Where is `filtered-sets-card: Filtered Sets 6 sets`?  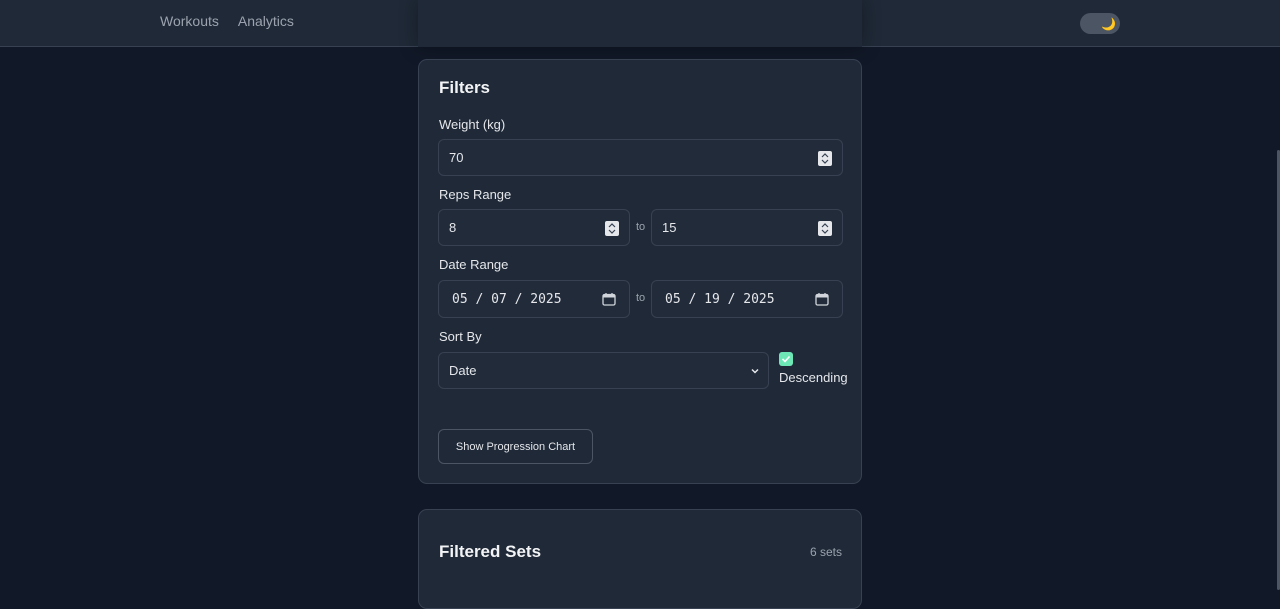
filtered-sets-card: Filtered Sets 6 sets is located at coordinates (640, 559).